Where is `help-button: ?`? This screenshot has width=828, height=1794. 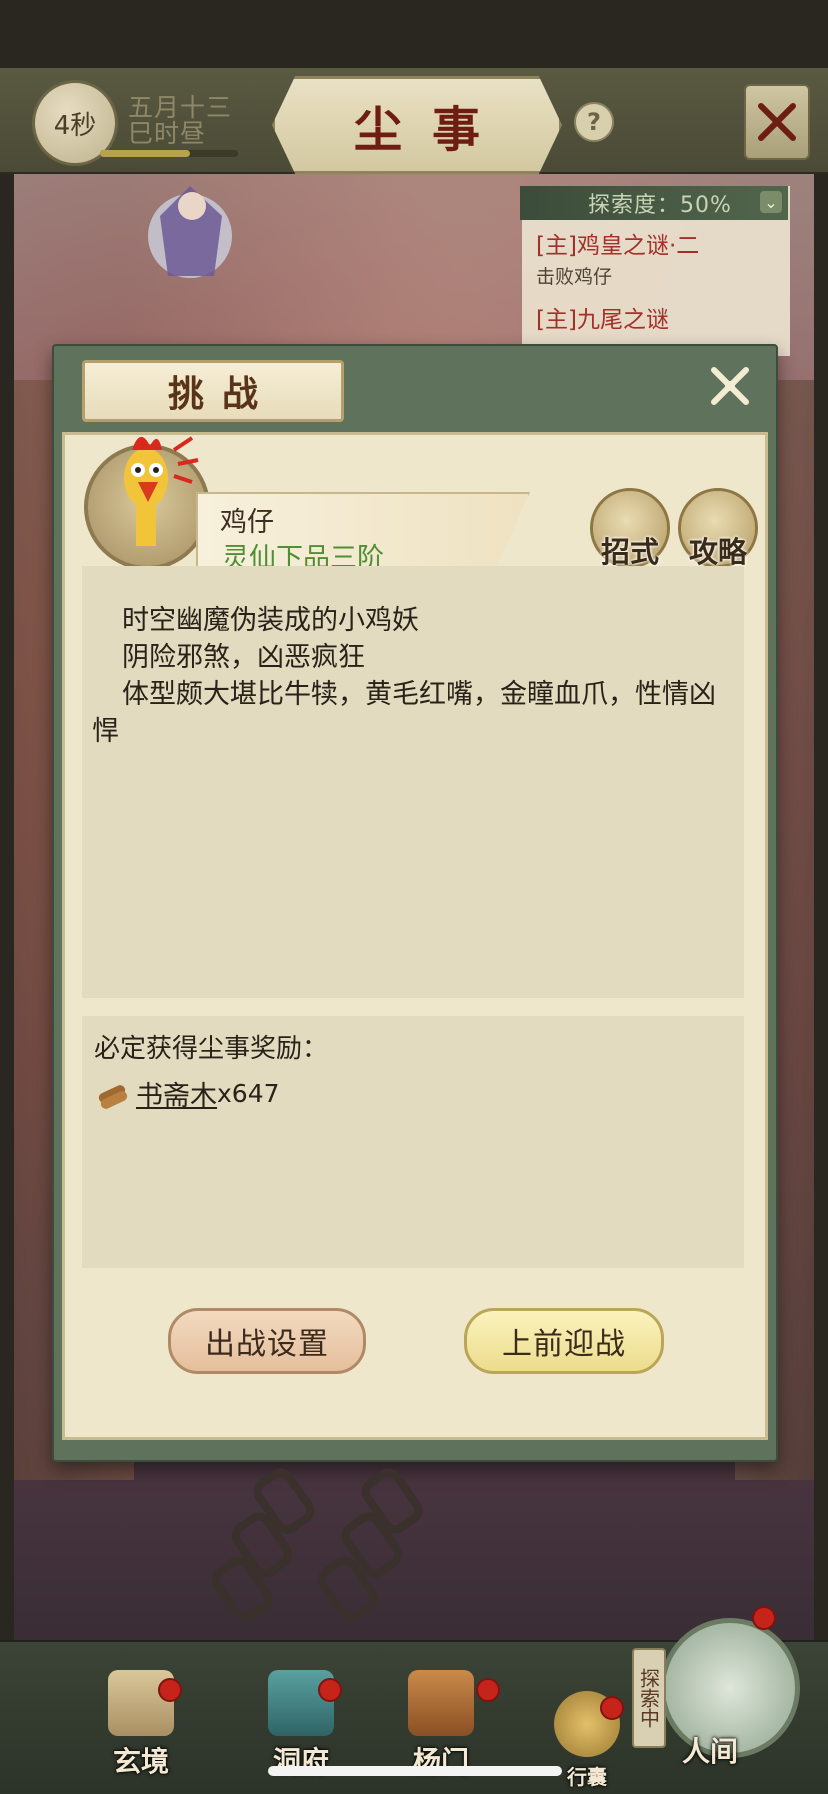 help-button: ? is located at coordinates (594, 122).